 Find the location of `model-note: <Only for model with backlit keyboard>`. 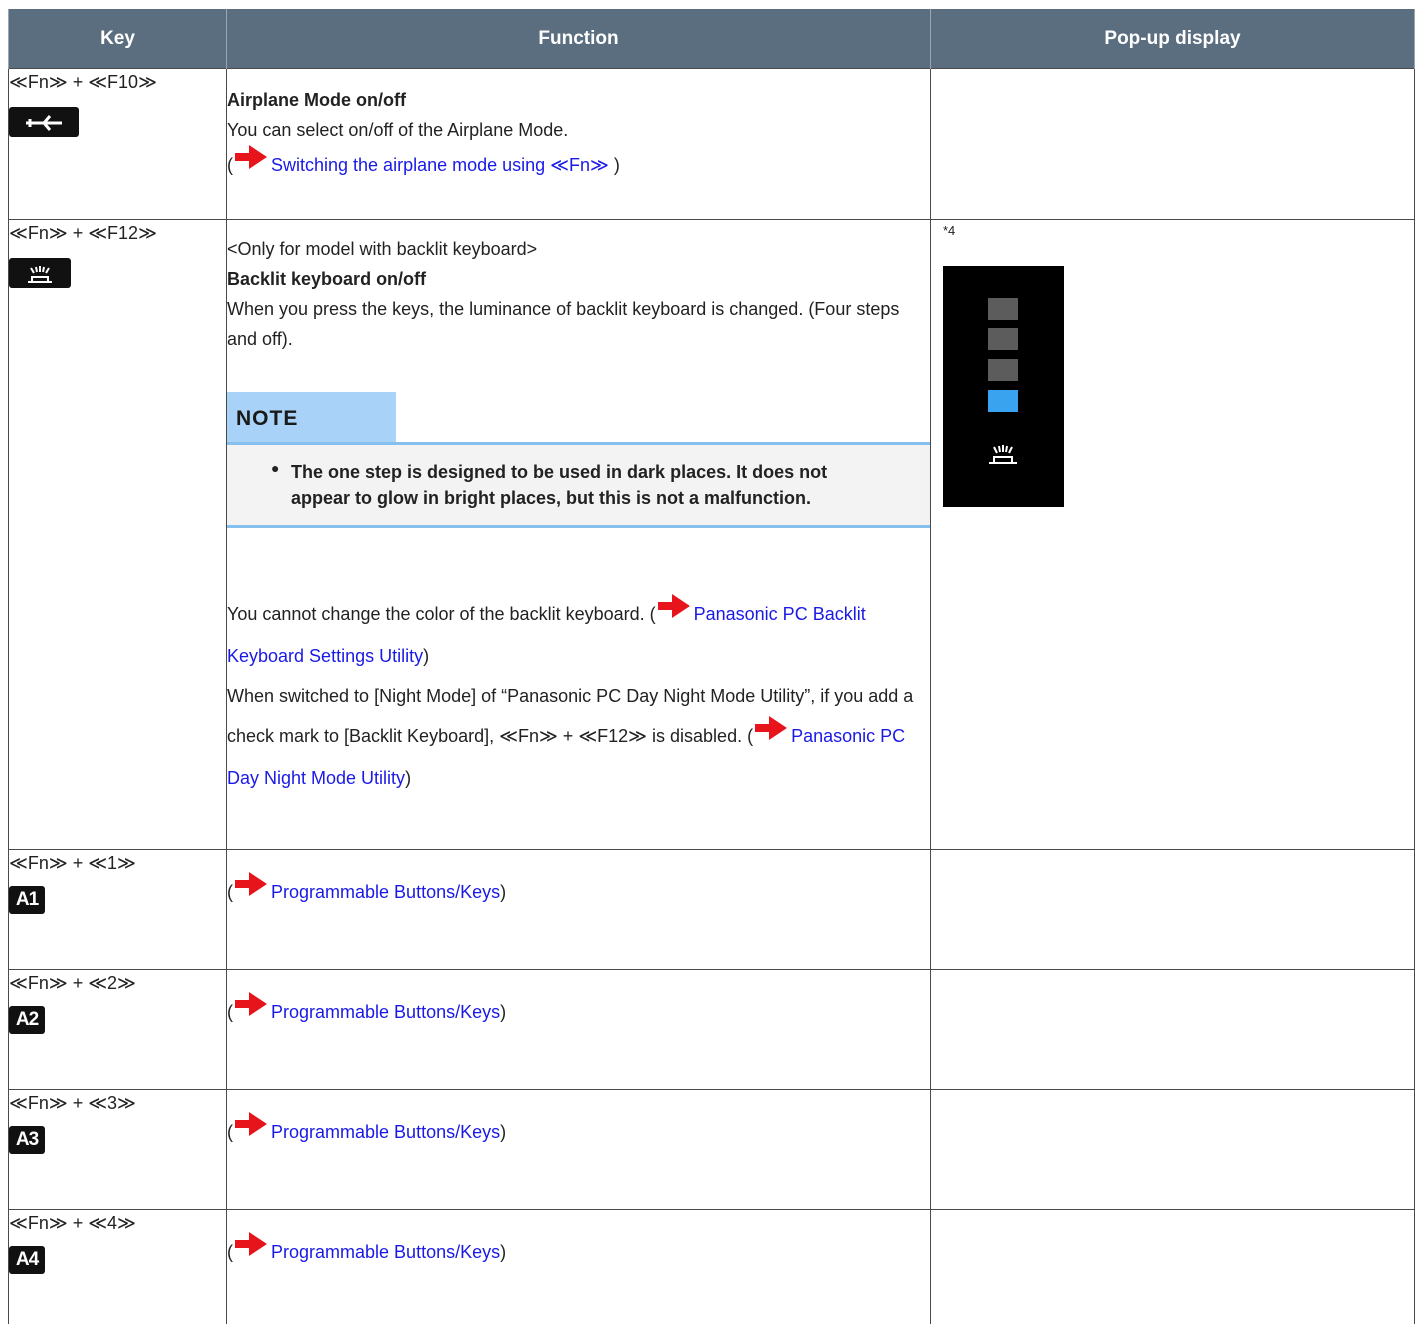

model-note: <Only for model with backlit keyboard> is located at coordinates (382, 249).